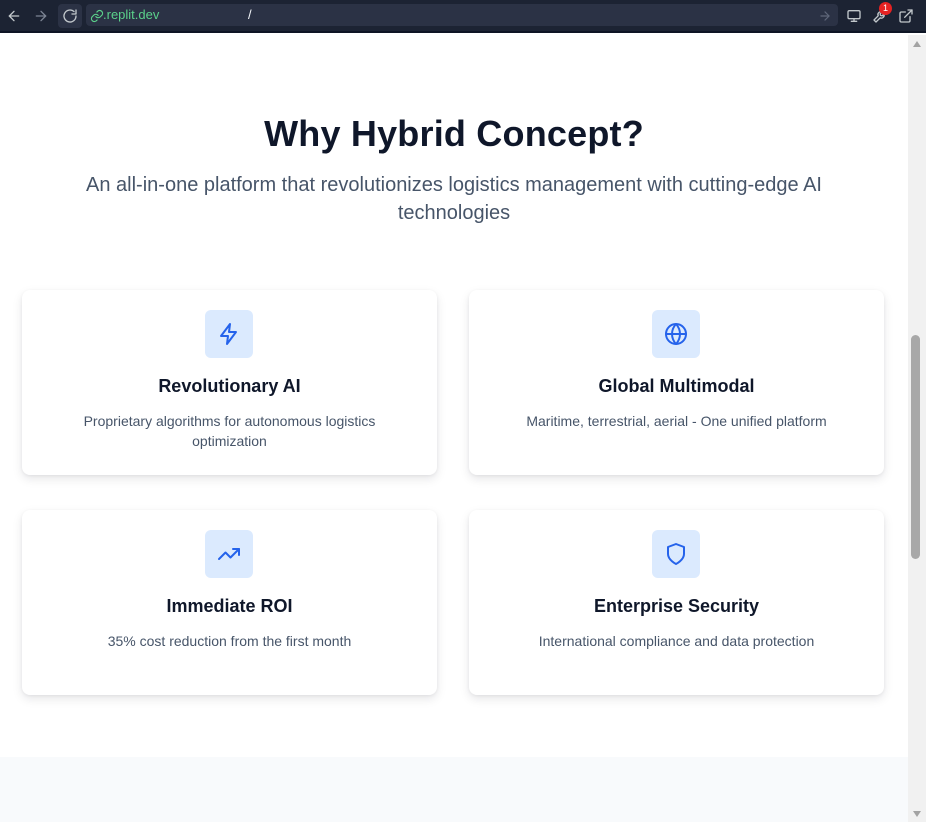 This screenshot has height=822, width=926. I want to click on globe-icon, so click(676, 334).